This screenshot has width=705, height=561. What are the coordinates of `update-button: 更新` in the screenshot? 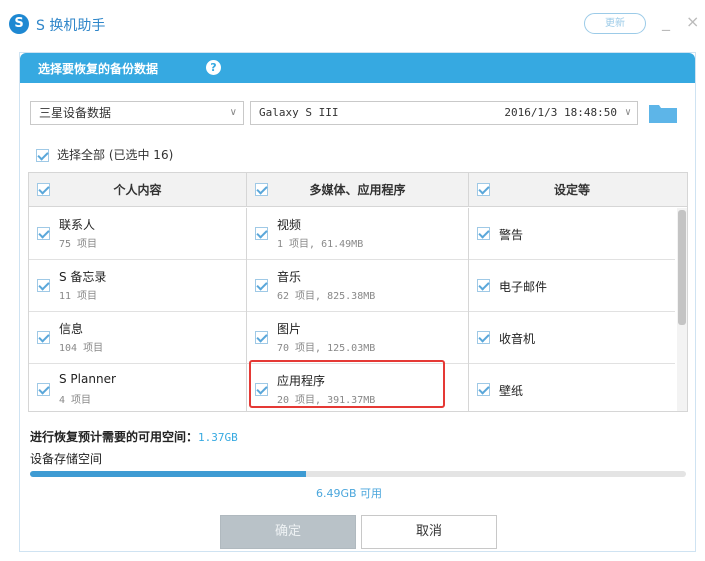 It's located at (615, 23).